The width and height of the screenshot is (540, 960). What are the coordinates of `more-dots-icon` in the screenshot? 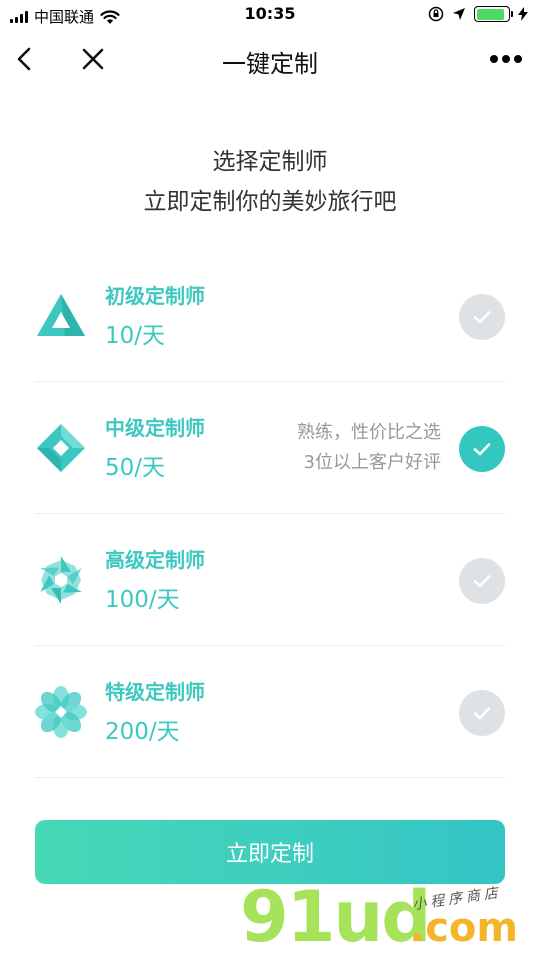 It's located at (506, 59).